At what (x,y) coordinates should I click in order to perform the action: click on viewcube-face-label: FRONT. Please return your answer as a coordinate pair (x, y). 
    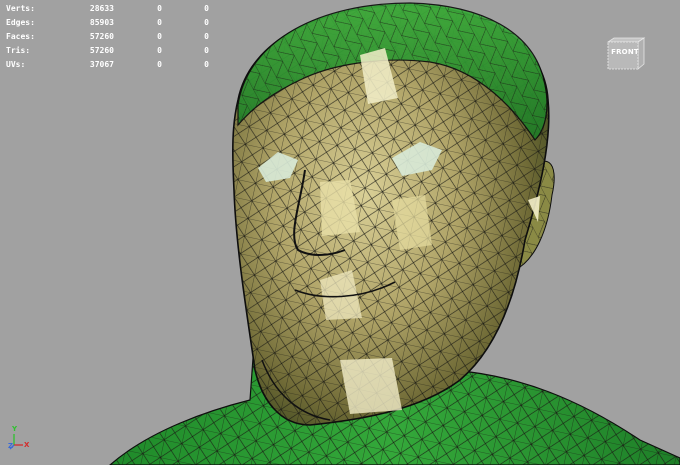
    Looking at the image, I should click on (625, 52).